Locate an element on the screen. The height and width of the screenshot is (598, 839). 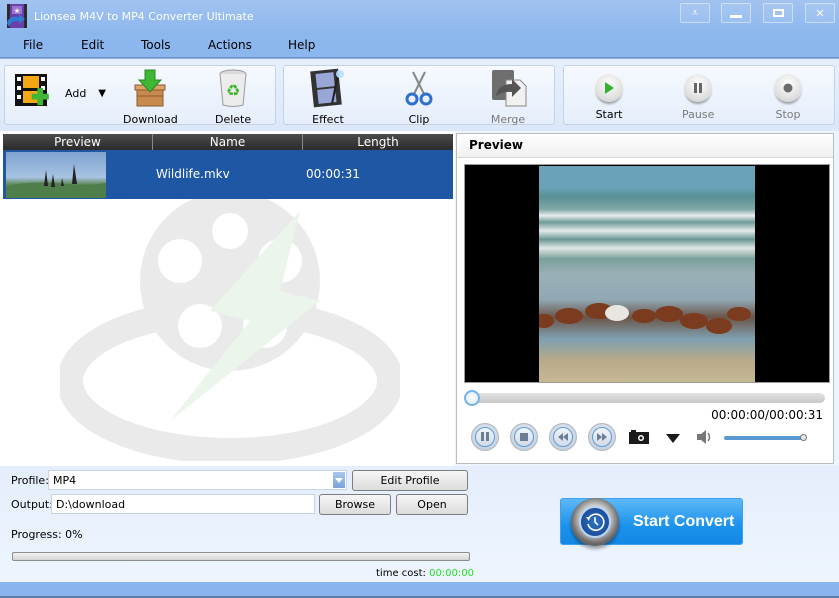
maximize-icon is located at coordinates (778, 13).